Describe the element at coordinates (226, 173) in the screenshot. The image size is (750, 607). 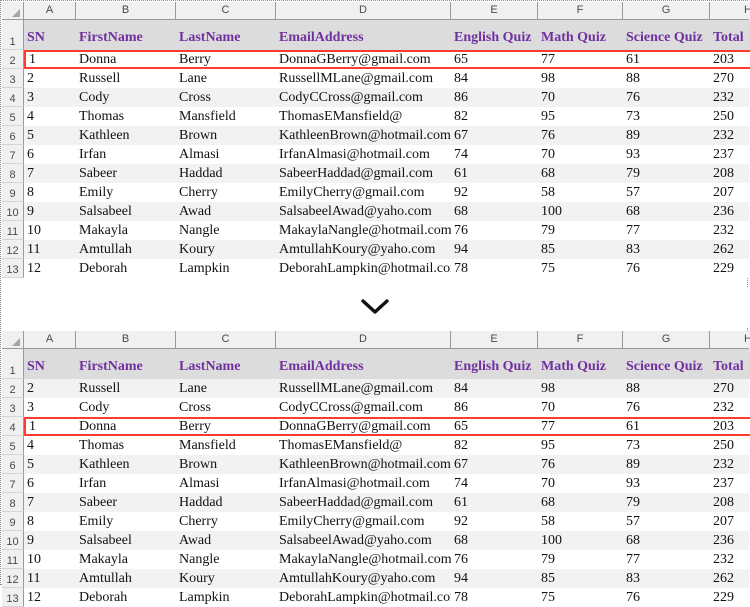
I see `table-cell: Haddad` at that location.